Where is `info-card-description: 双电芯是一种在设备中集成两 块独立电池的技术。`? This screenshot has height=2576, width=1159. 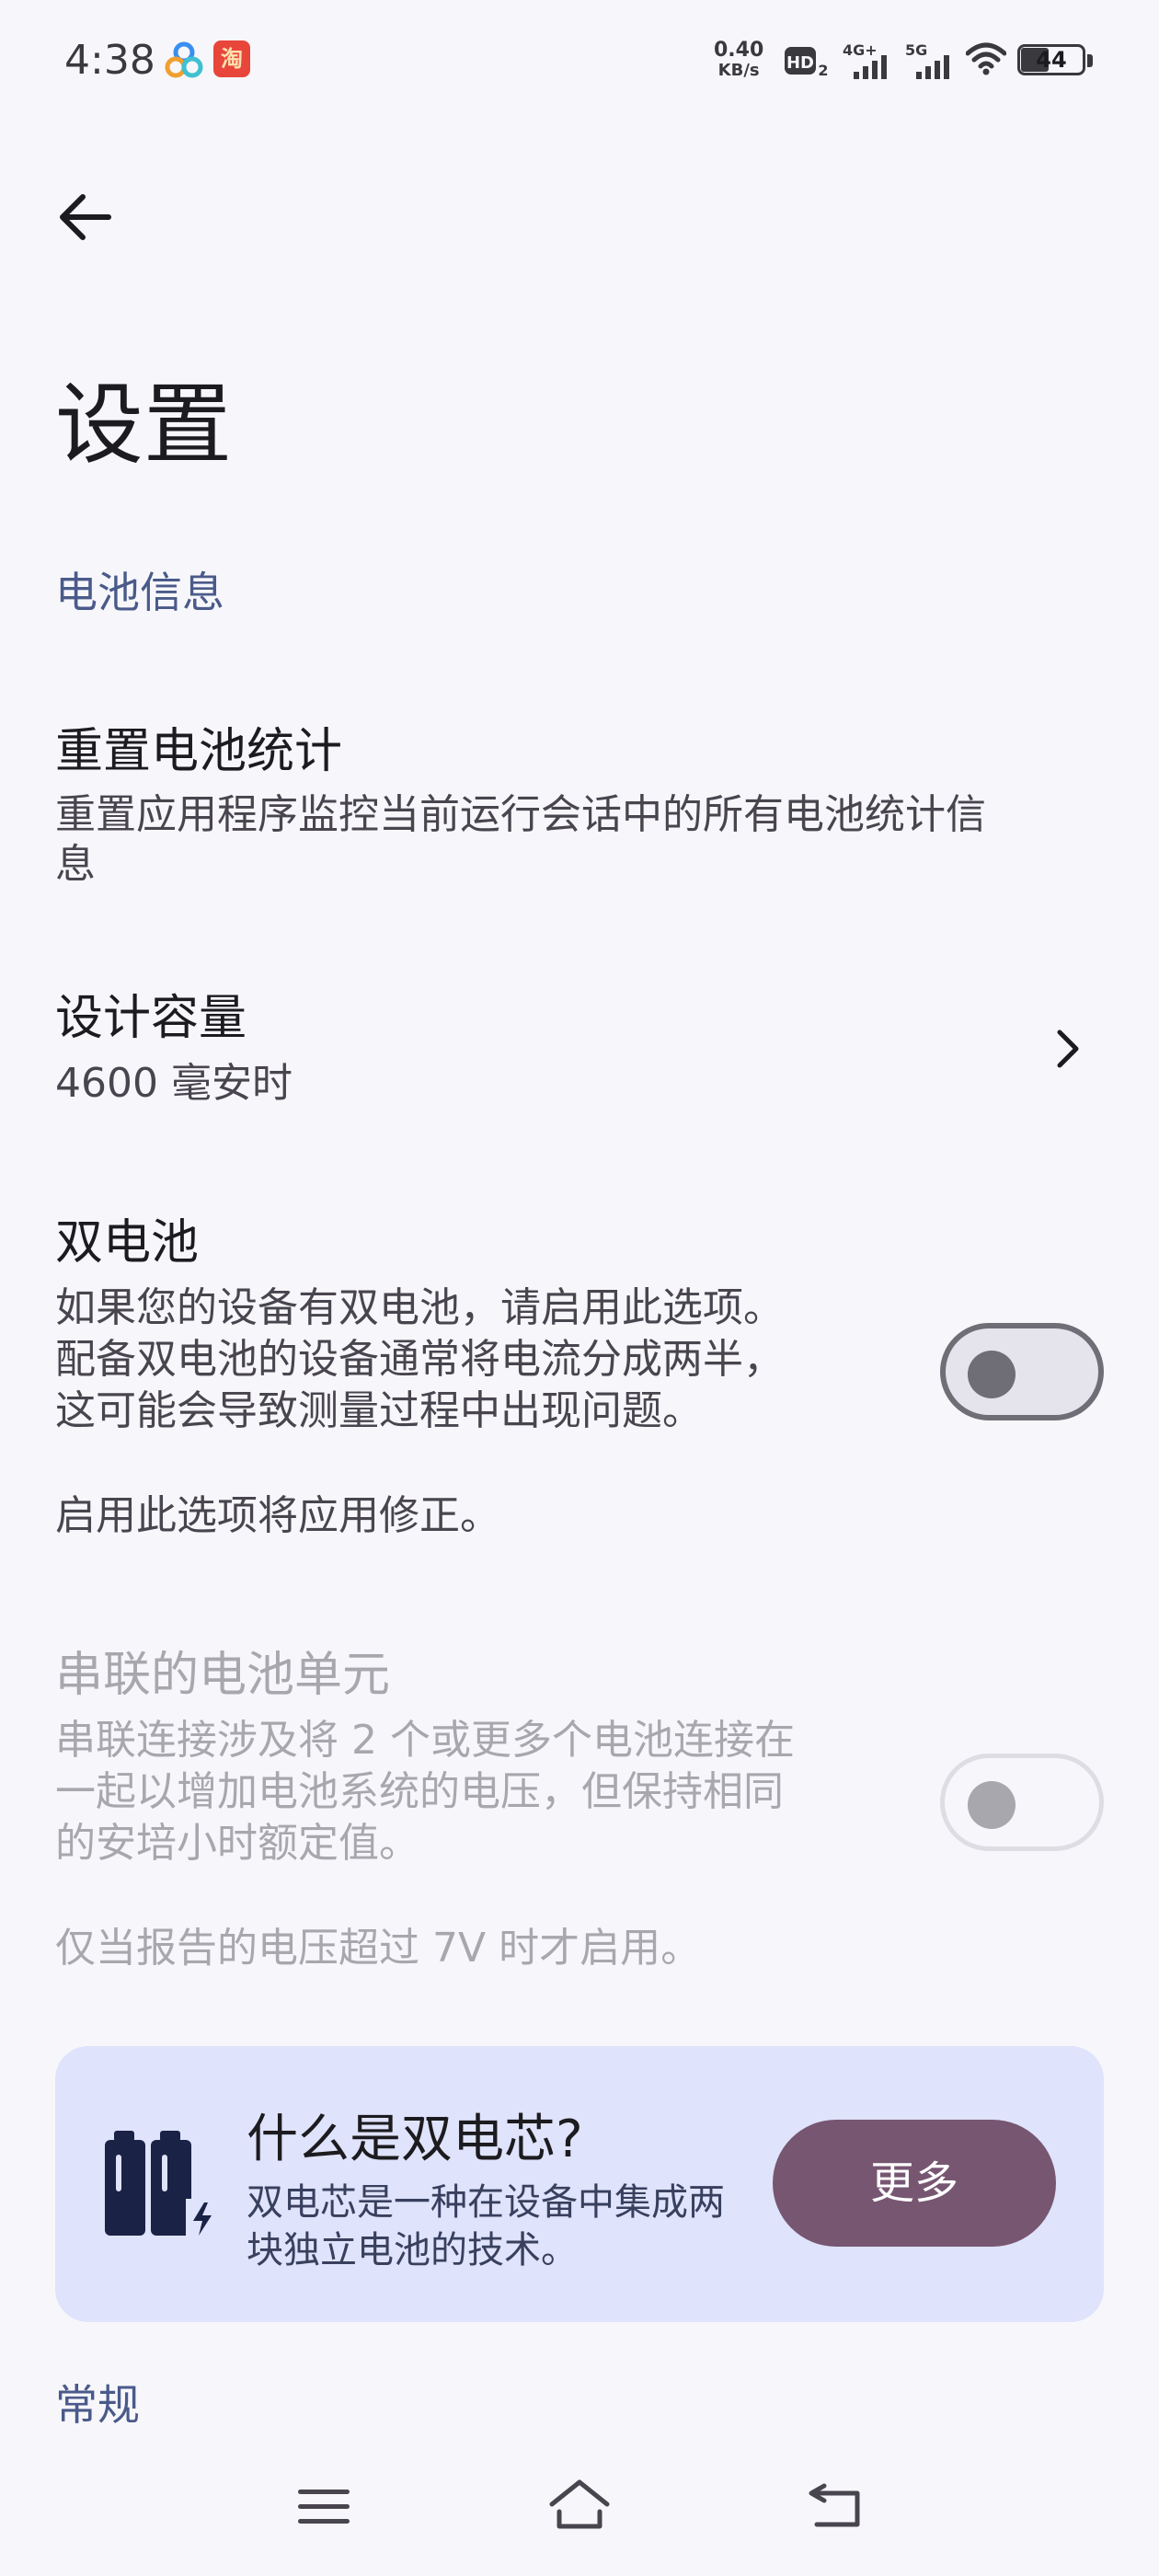
info-card-description: 双电芯是一种在设备中集成两 块独立电池的技术。 is located at coordinates (504, 2226).